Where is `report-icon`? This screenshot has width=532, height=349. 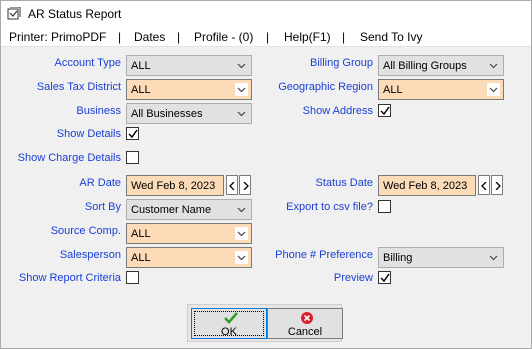
report-icon is located at coordinates (14, 13).